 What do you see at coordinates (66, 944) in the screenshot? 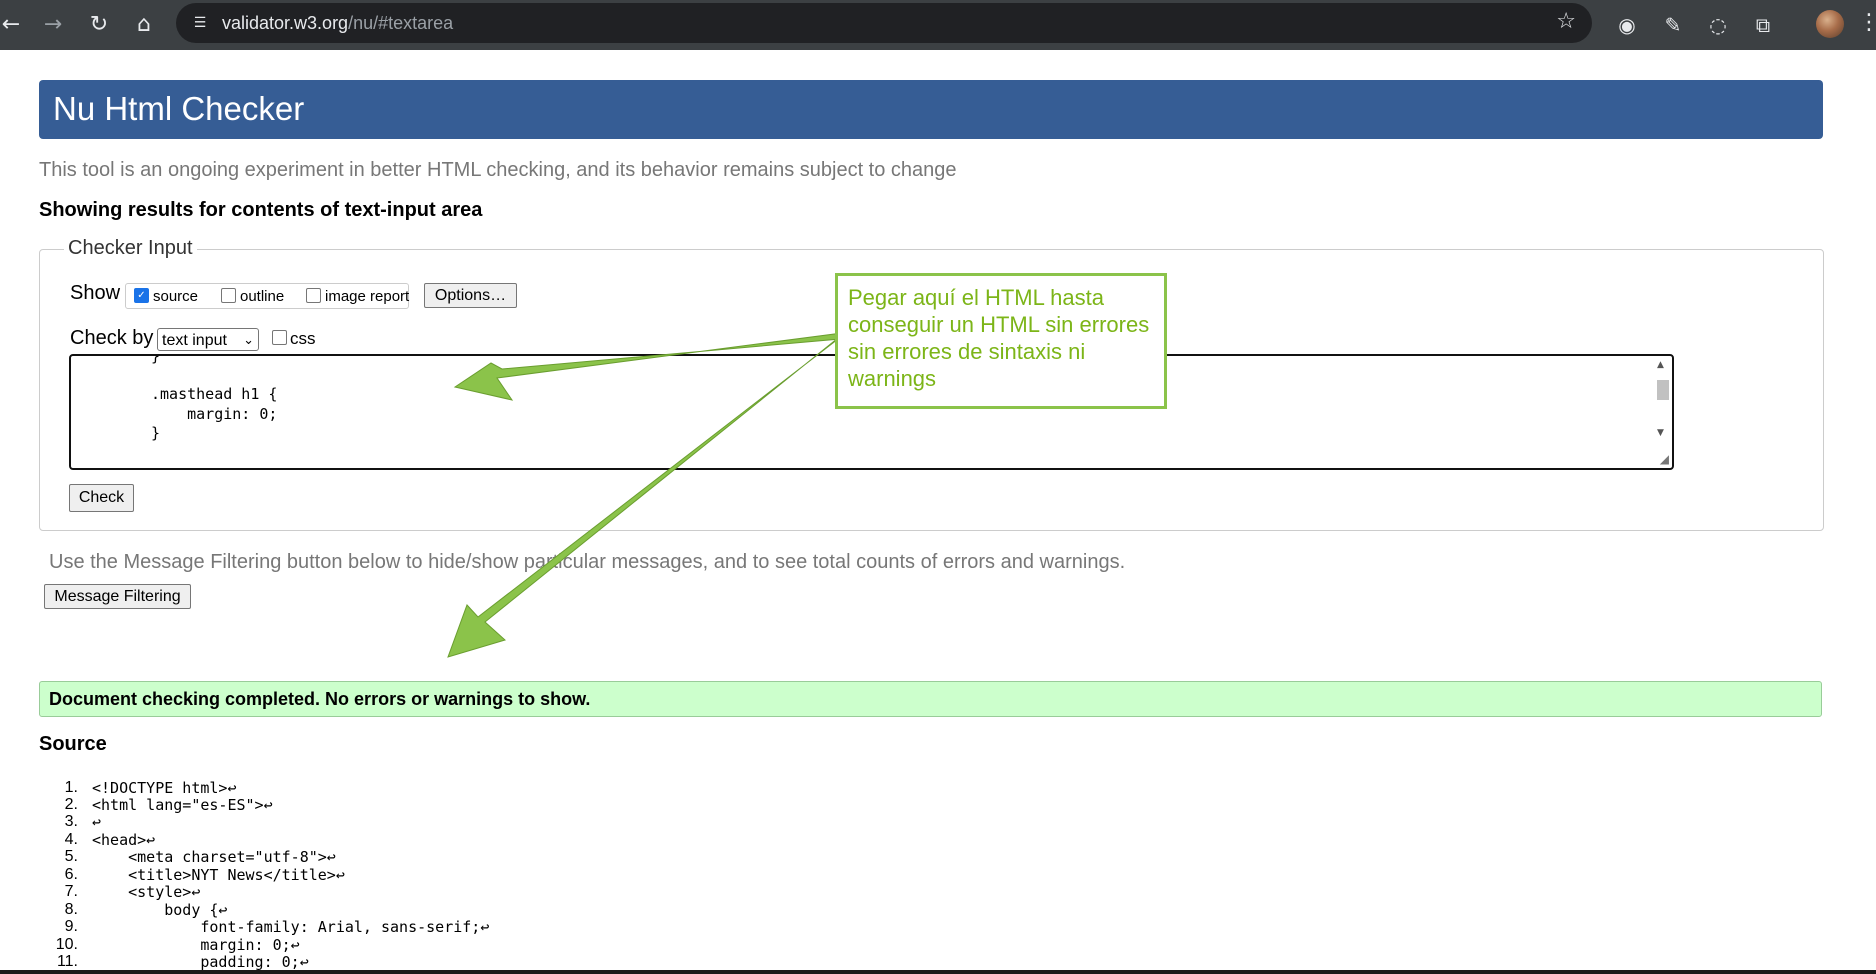
I see `source-line-number: 10.` at bounding box center [66, 944].